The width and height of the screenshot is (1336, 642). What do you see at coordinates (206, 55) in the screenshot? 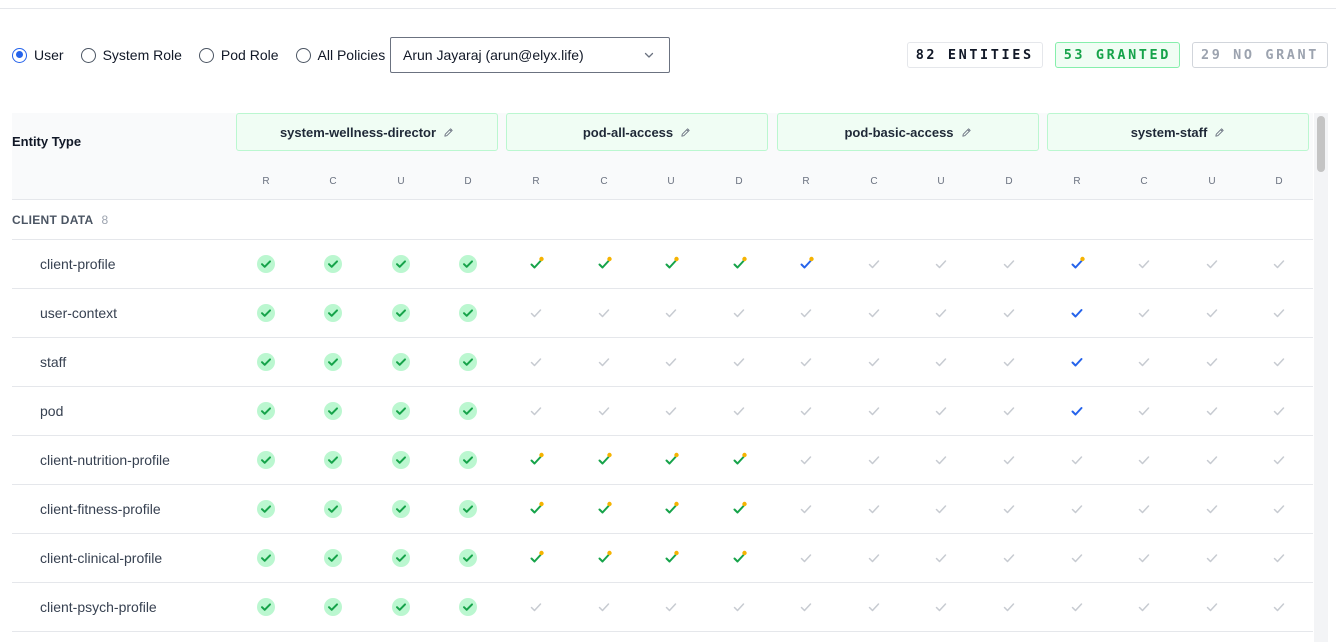
I see `radio-pod-role-dot` at bounding box center [206, 55].